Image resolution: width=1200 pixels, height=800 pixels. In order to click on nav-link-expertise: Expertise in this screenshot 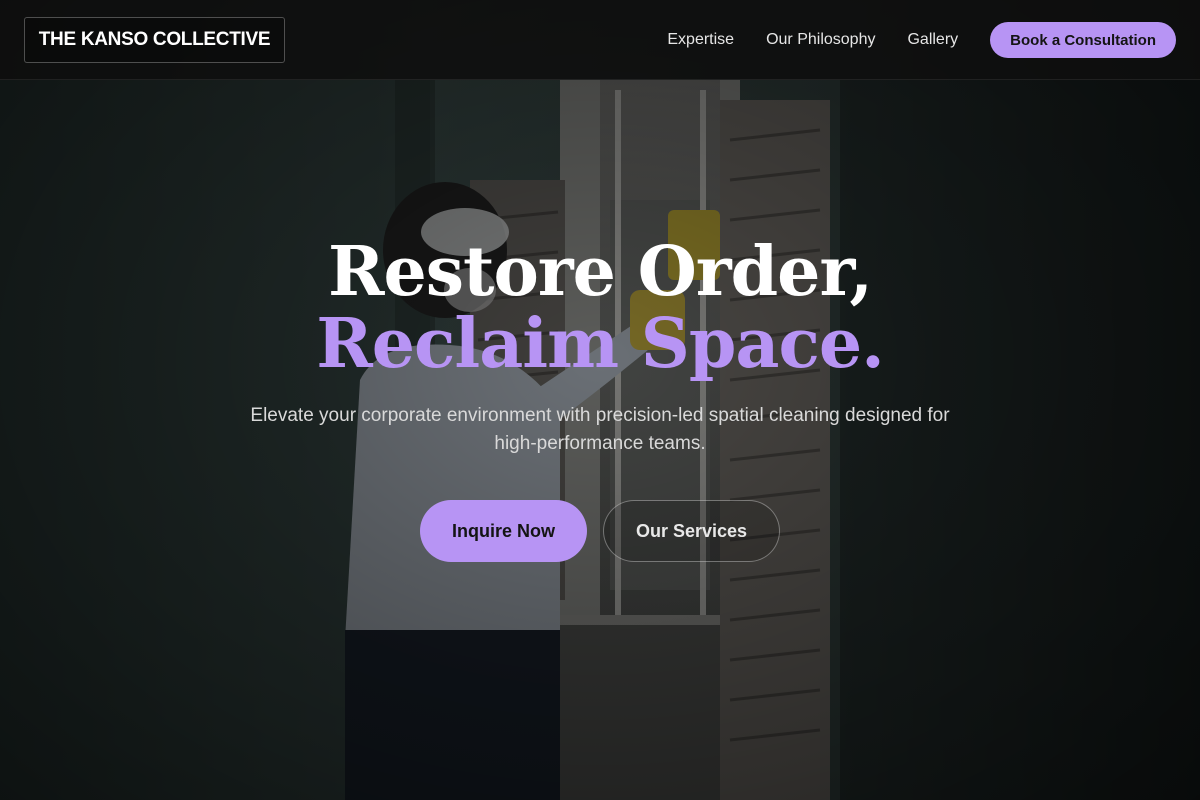, I will do `click(700, 40)`.